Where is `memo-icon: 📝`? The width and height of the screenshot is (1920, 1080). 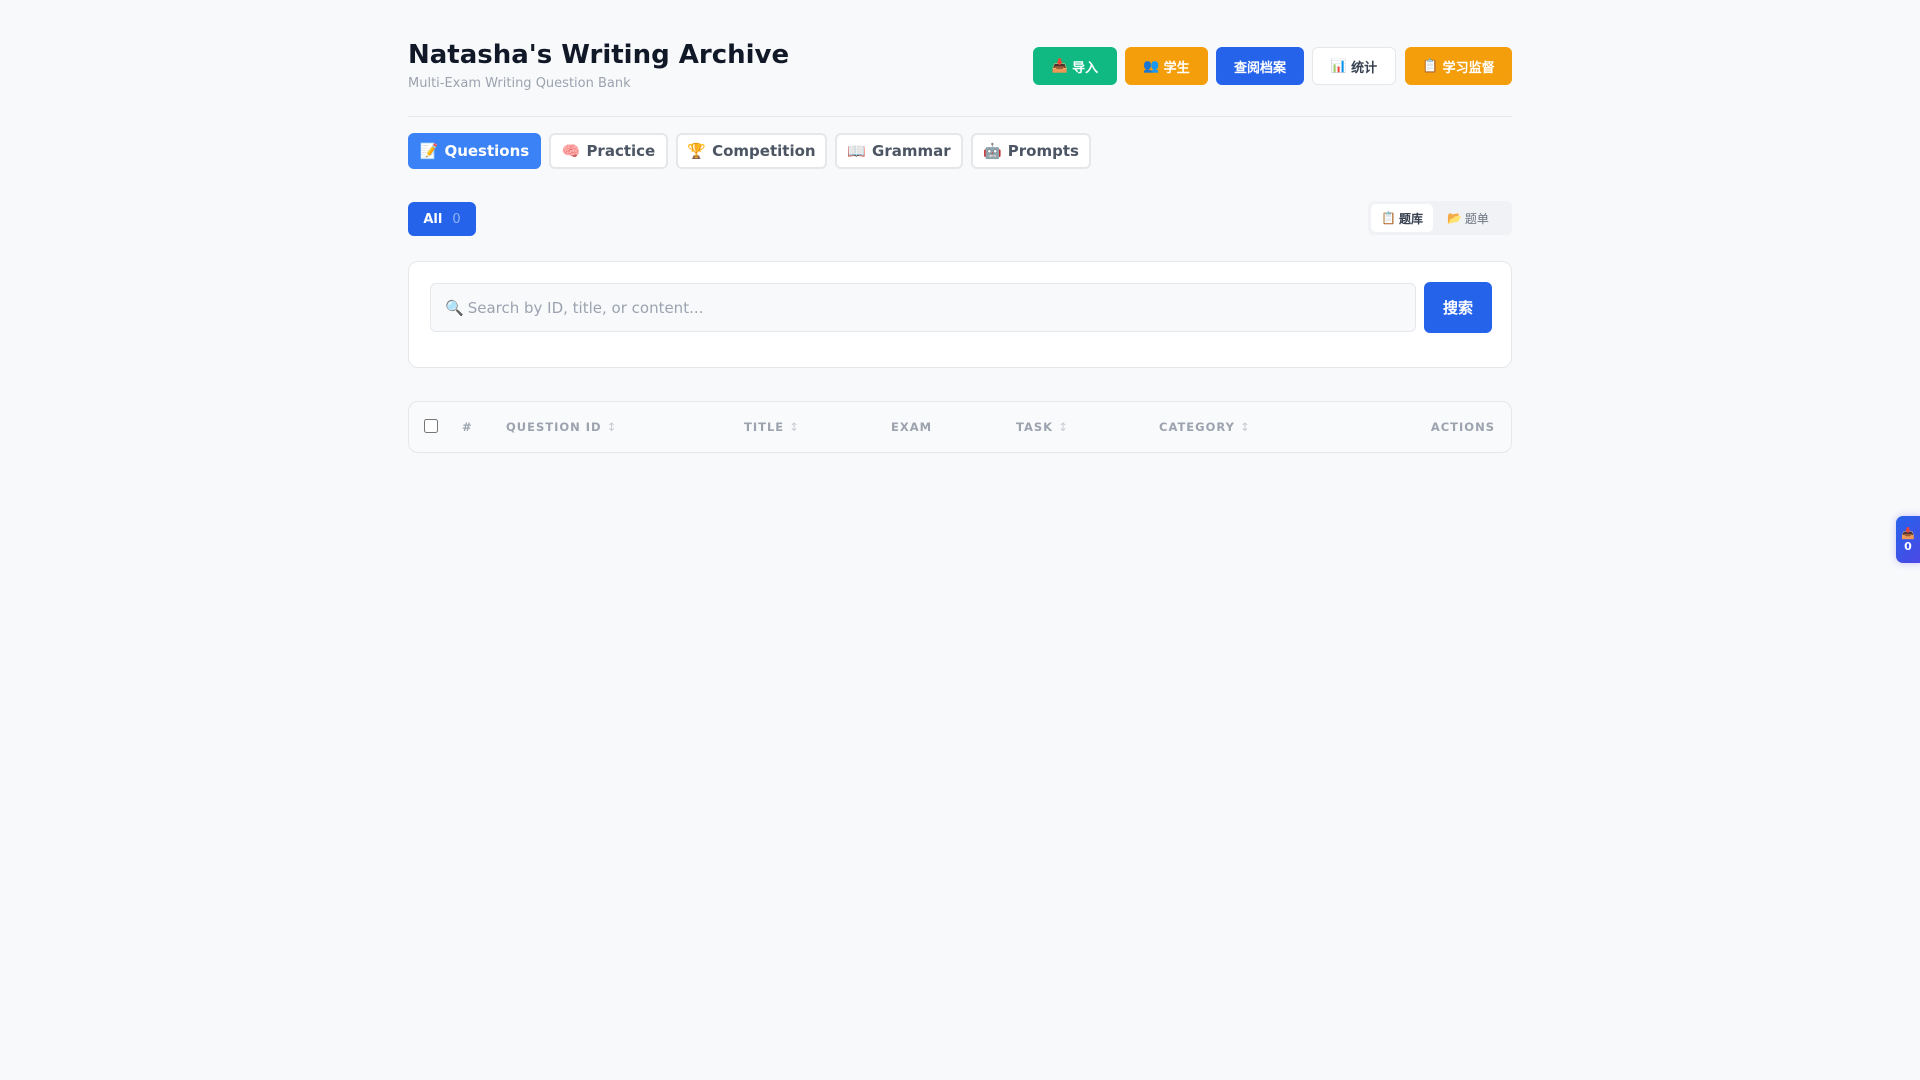
memo-icon: 📝 is located at coordinates (429, 151).